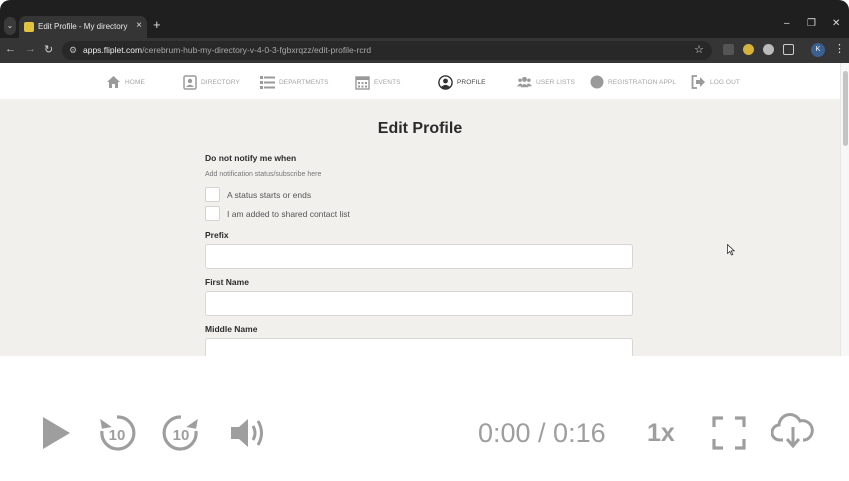 The image size is (849, 481). What do you see at coordinates (419, 347) in the screenshot?
I see `middle-name-input` at bounding box center [419, 347].